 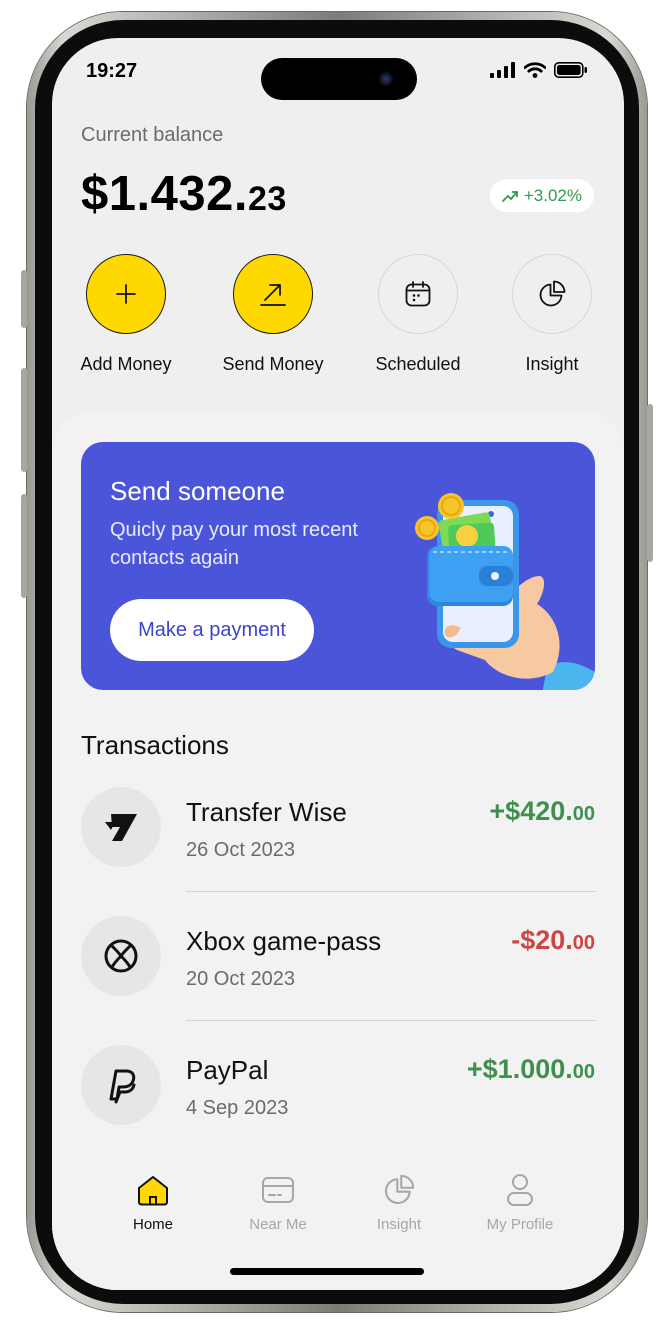 What do you see at coordinates (552, 364) in the screenshot?
I see `insight-label: Insight` at bounding box center [552, 364].